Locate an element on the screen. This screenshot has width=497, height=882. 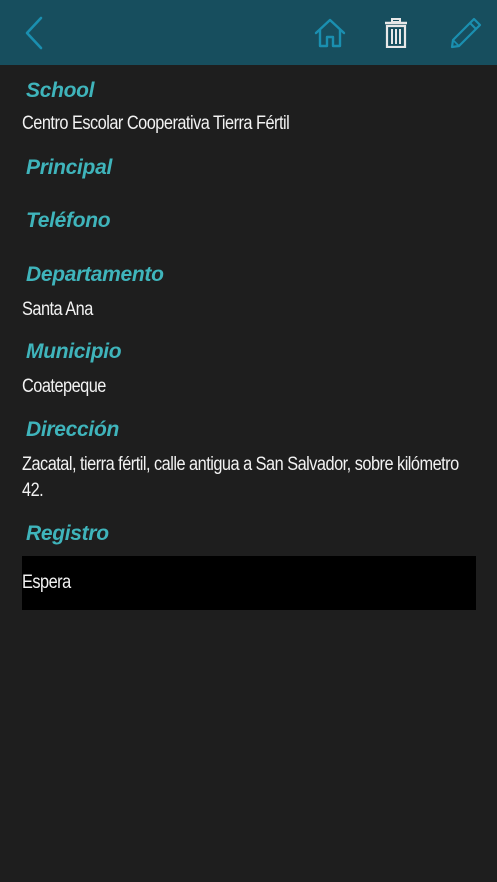
delete-button is located at coordinates (396, 32).